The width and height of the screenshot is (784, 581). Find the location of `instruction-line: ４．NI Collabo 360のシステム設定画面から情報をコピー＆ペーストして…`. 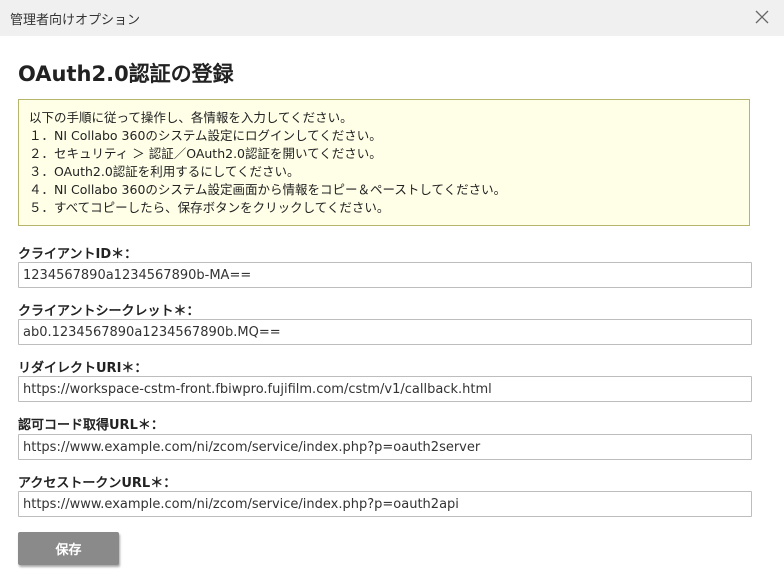

instruction-line: ４．NI Collabo 360のシステム設定画面から情報をコピー＆ペーストして… is located at coordinates (268, 189).